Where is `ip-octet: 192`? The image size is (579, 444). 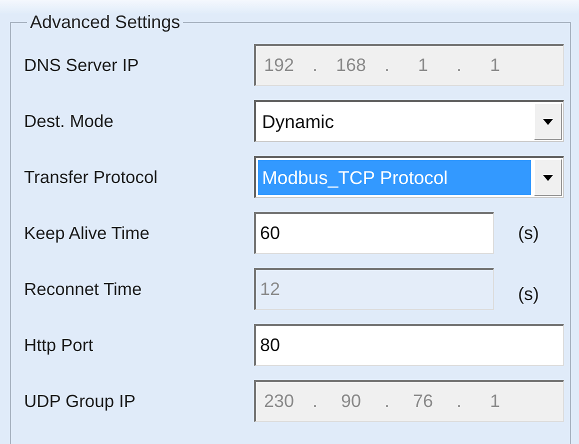
ip-octet: 192 is located at coordinates (279, 65).